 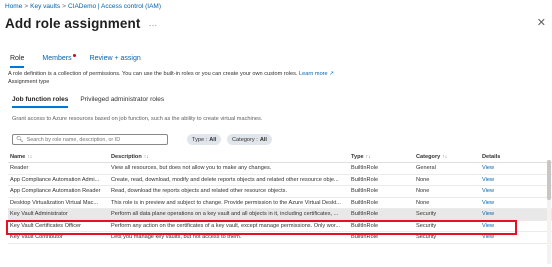 What do you see at coordinates (20, 140) in the screenshot?
I see `search-icon: 🔍︎` at bounding box center [20, 140].